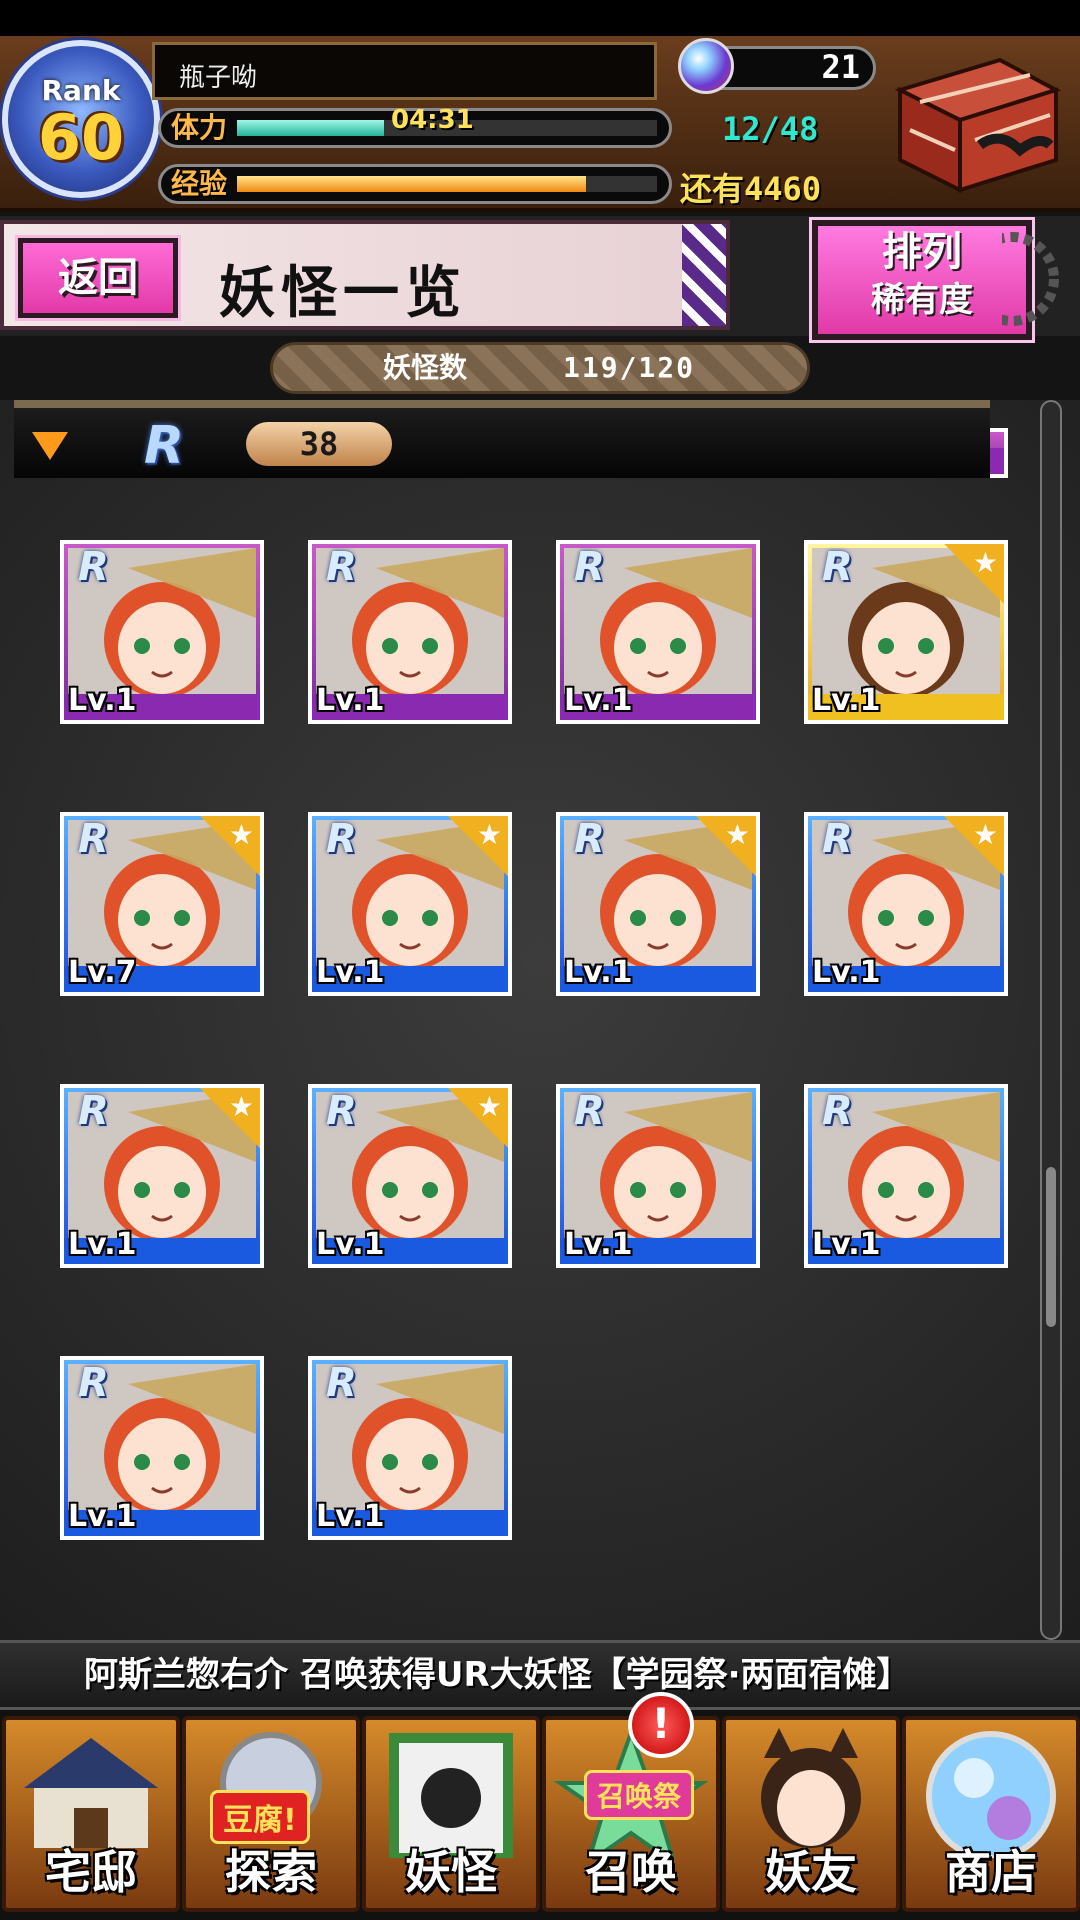  I want to click on nav-item-mansion: 宅邸, so click(91, 1814).